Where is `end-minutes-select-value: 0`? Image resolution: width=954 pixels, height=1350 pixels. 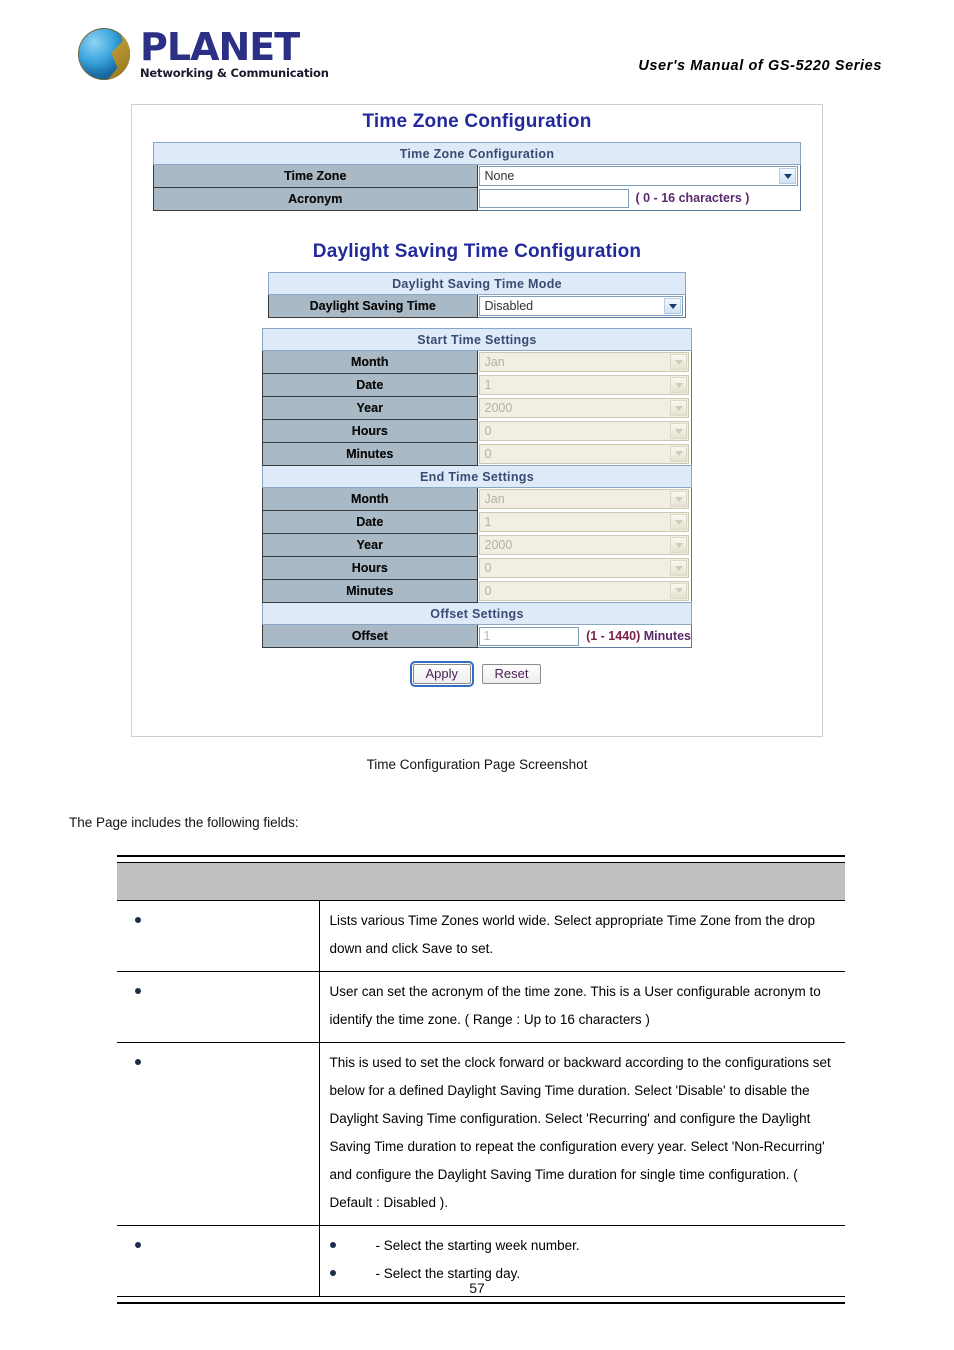
end-minutes-select-value: 0 is located at coordinates (488, 590).